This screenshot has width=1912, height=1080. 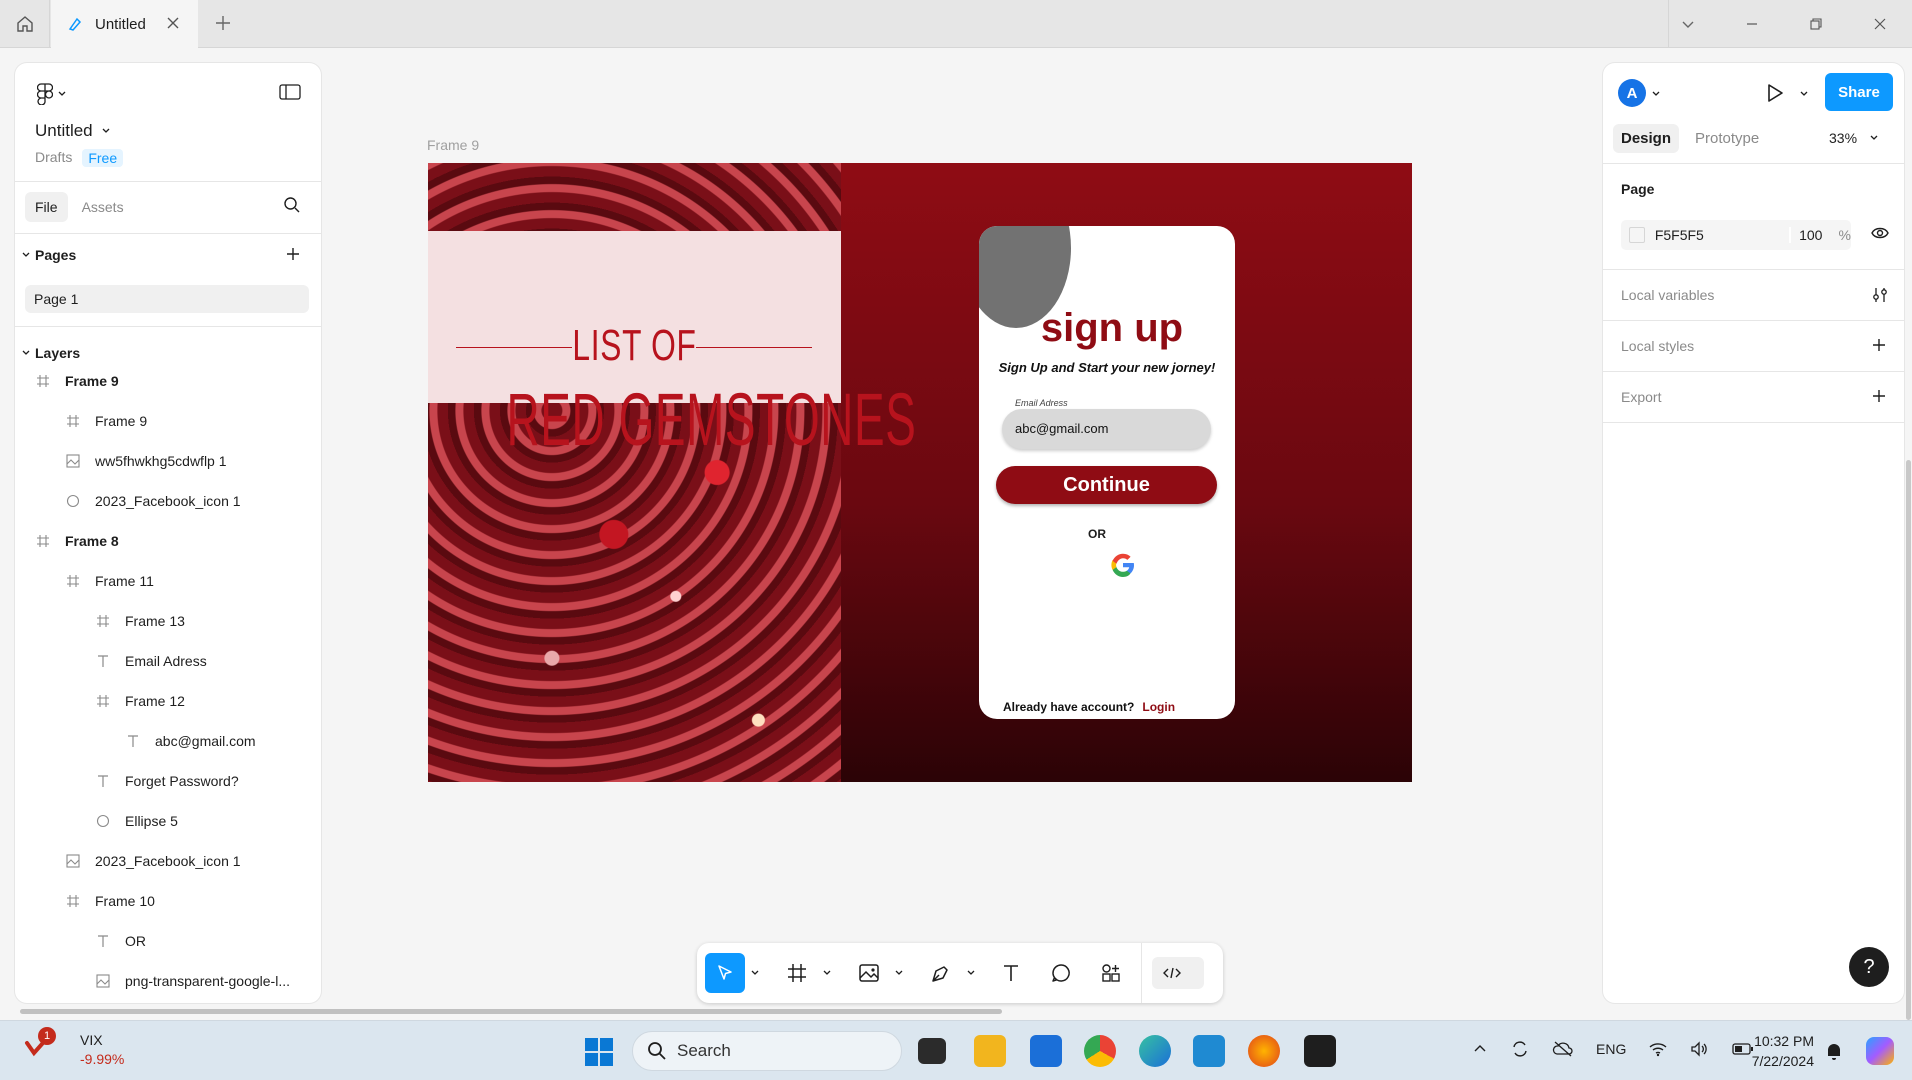 What do you see at coordinates (50, 353) in the screenshot?
I see `layers-section-toggle: Layers` at bounding box center [50, 353].